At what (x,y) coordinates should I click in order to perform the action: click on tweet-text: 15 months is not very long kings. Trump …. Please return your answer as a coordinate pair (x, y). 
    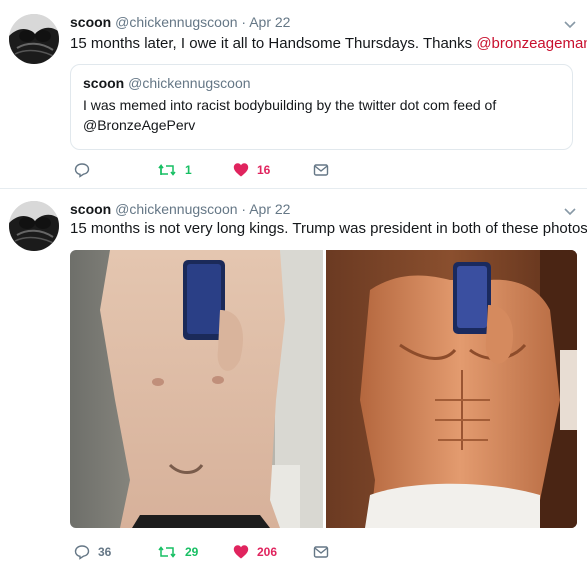
    Looking at the image, I should click on (328, 228).